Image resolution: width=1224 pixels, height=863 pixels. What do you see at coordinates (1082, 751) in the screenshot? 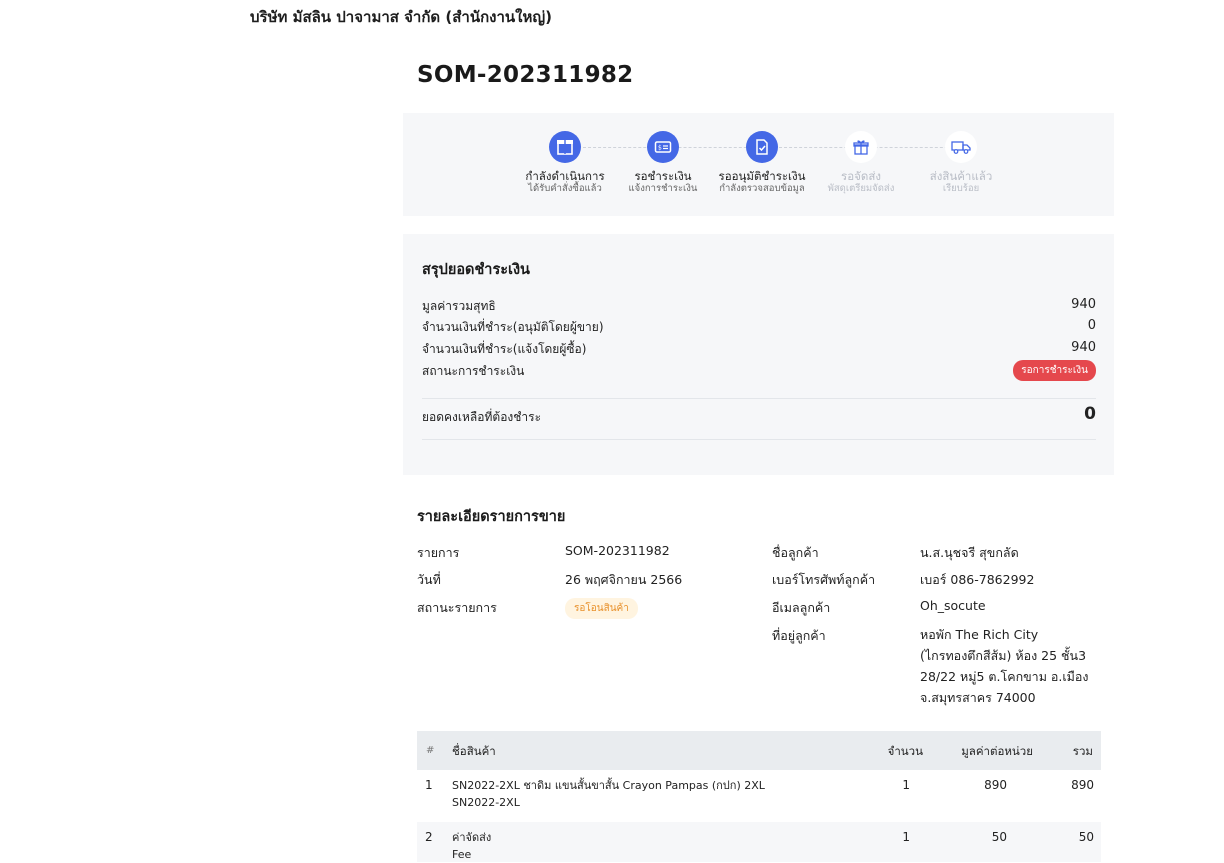
I see `header-total: รวม` at bounding box center [1082, 751].